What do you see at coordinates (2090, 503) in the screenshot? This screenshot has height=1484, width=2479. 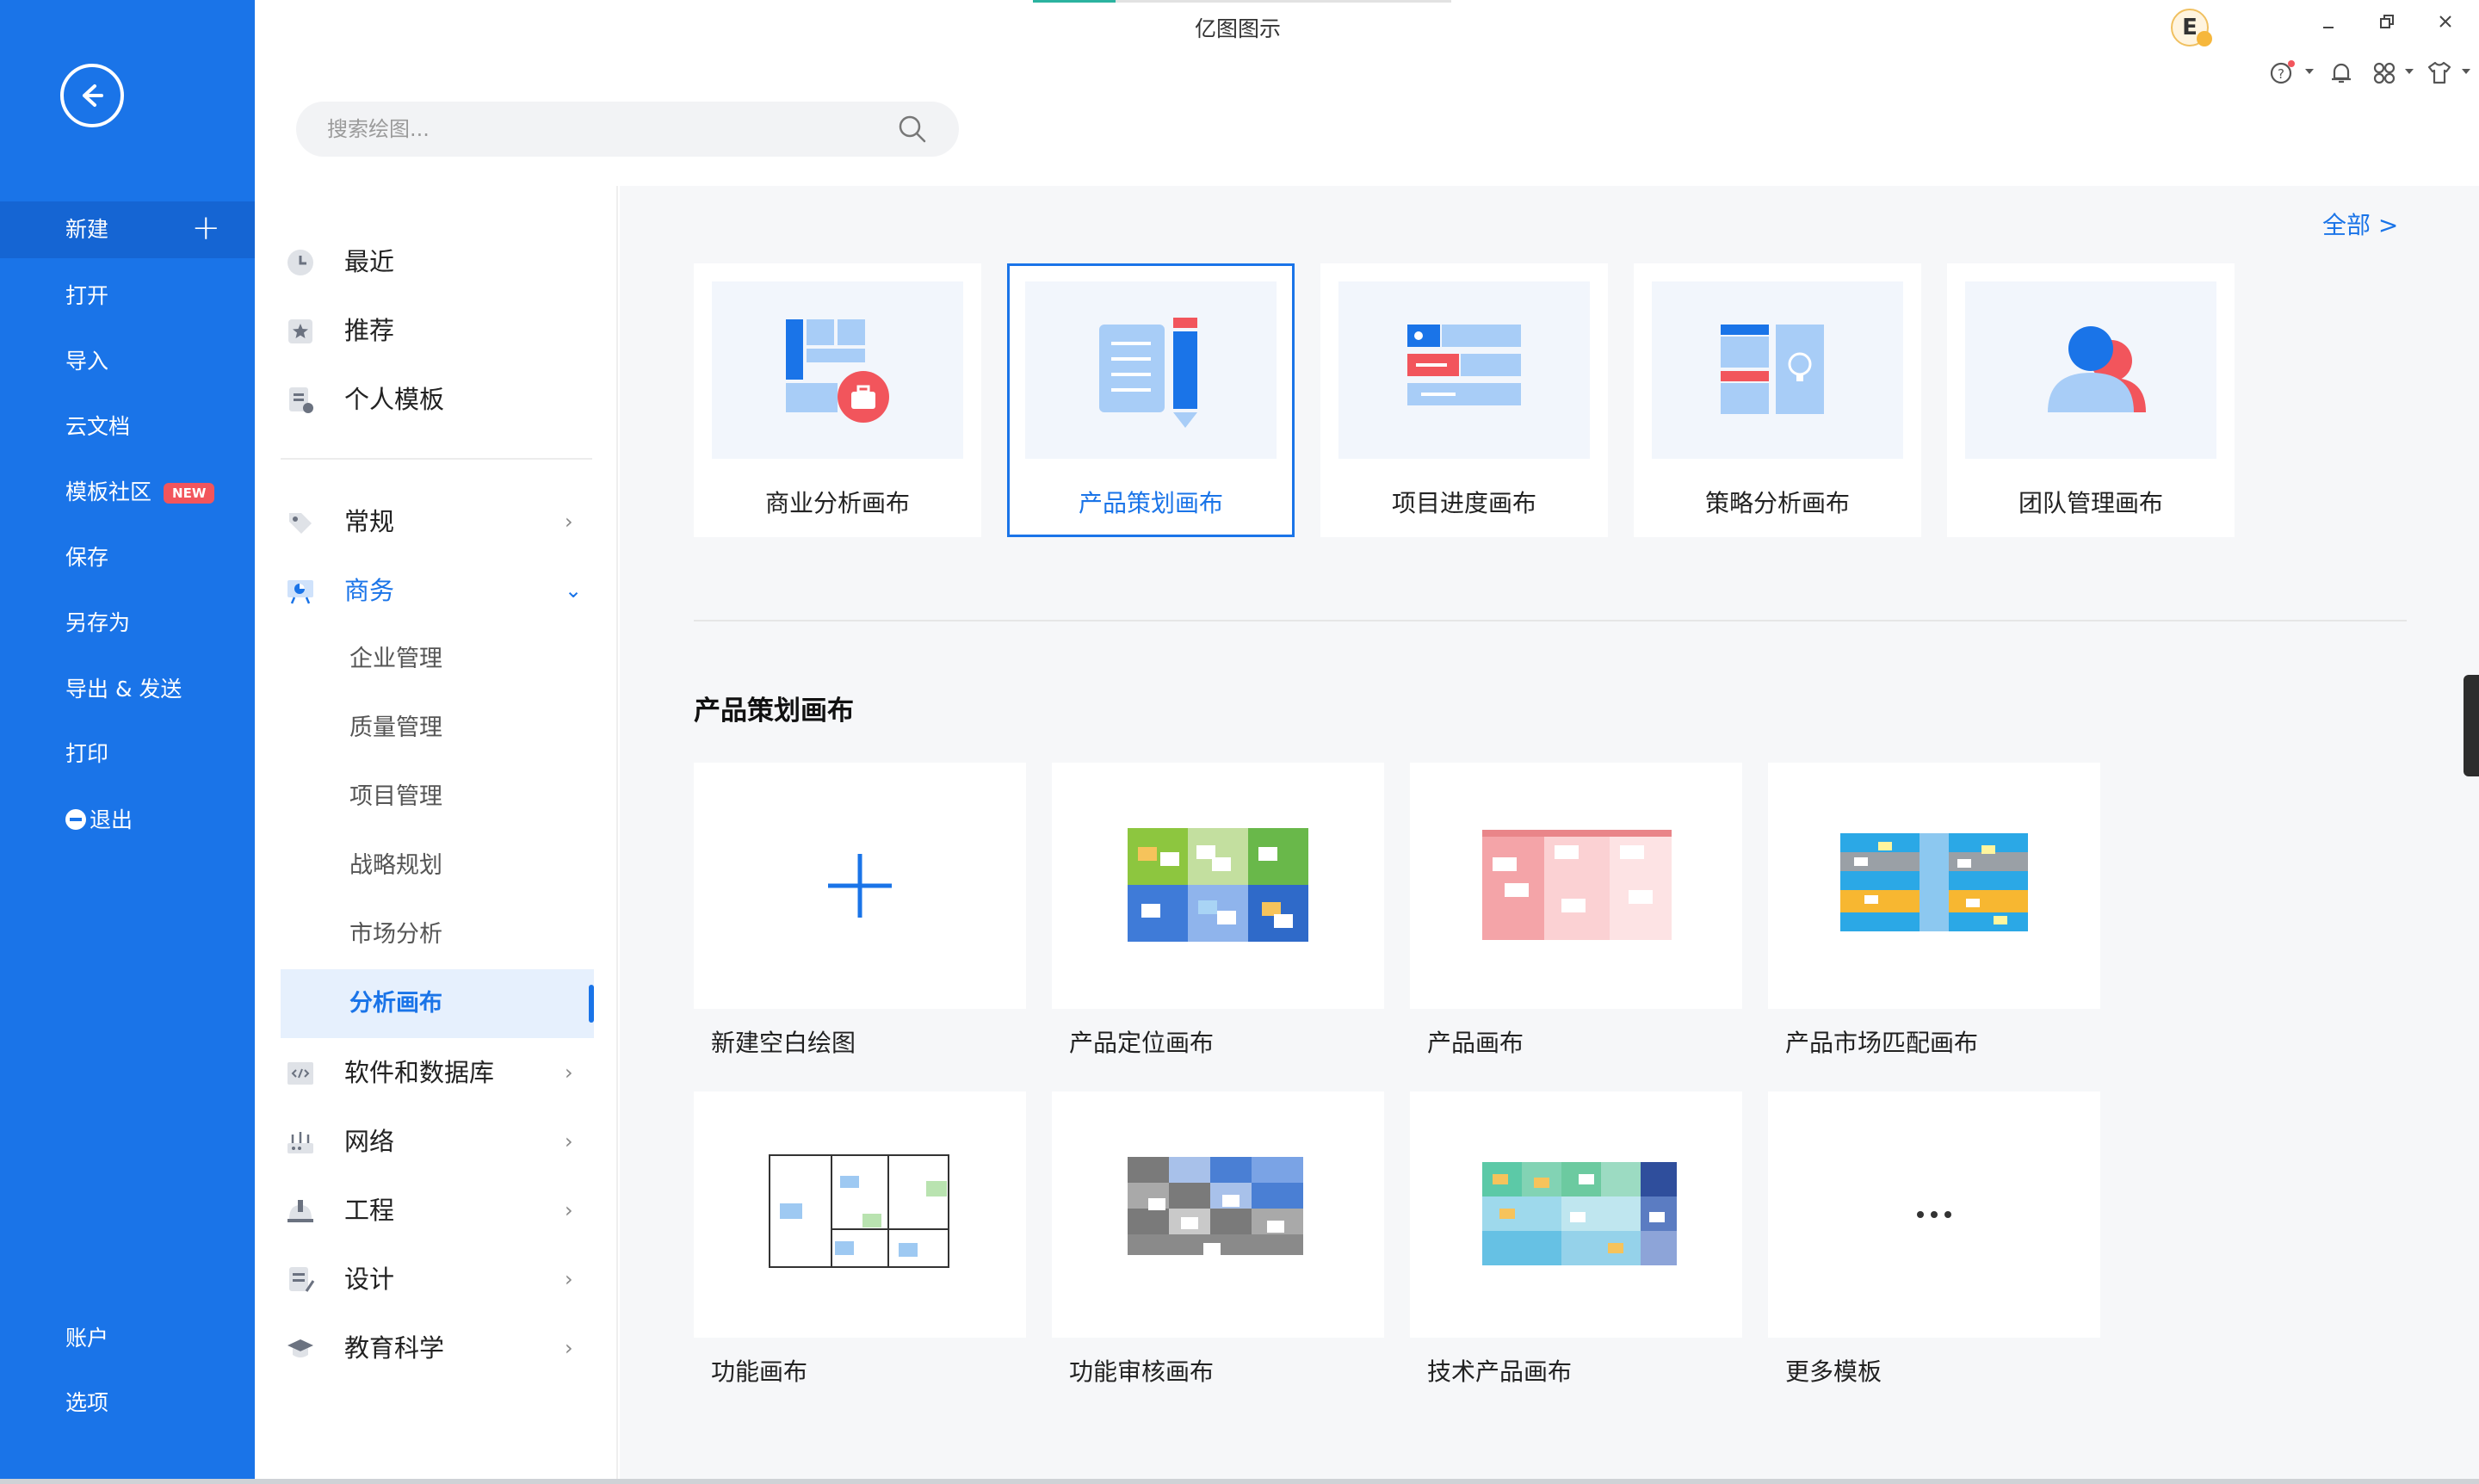 I see `canvas-card-label: 团队管理画布` at bounding box center [2090, 503].